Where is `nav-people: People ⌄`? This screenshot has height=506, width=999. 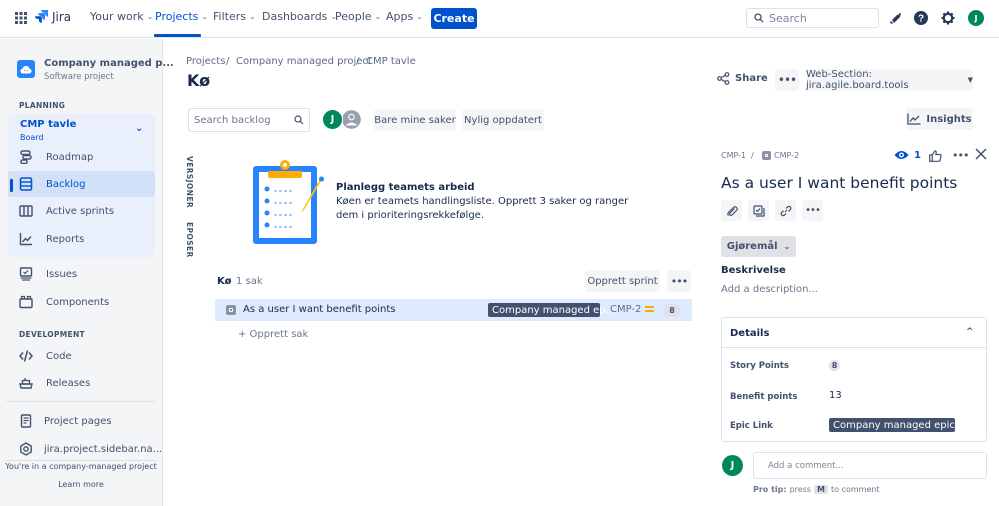
nav-people: People ⌄ is located at coordinates (358, 16).